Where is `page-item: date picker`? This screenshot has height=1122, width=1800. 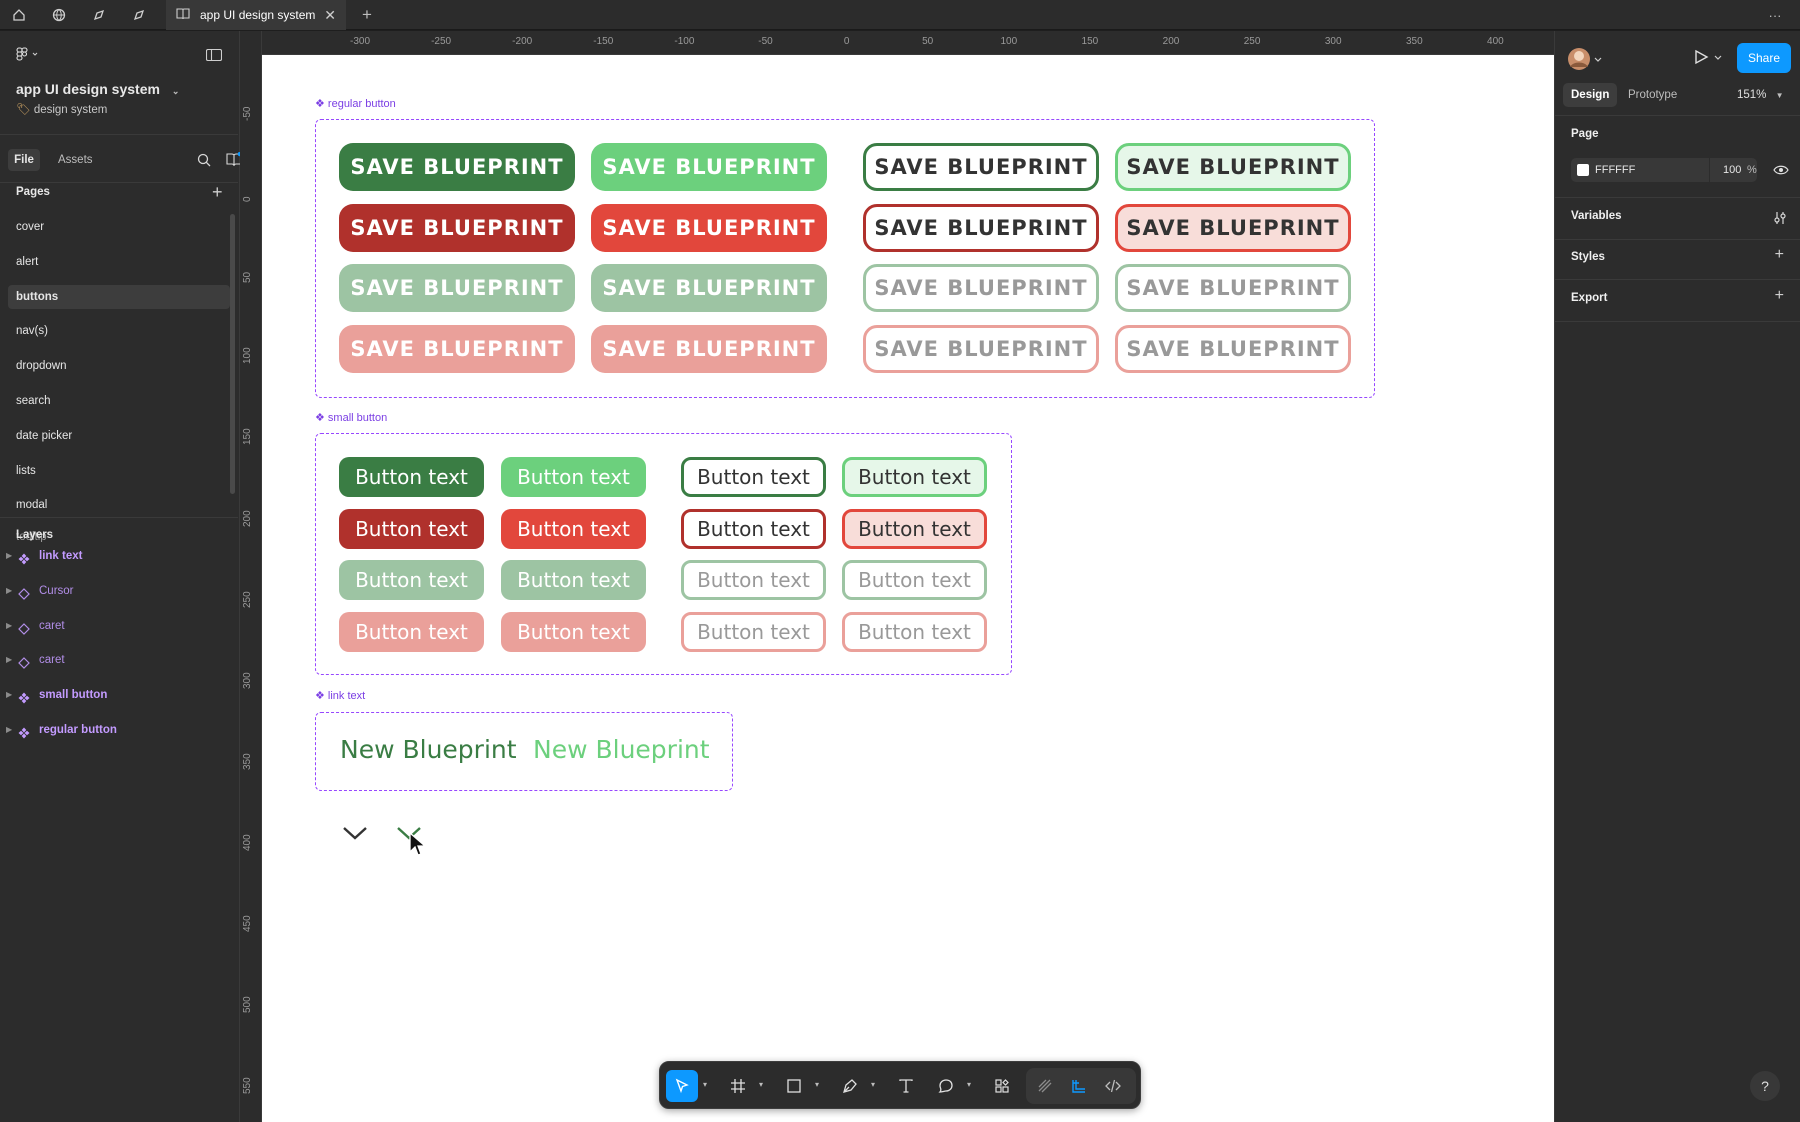 page-item: date picker is located at coordinates (119, 436).